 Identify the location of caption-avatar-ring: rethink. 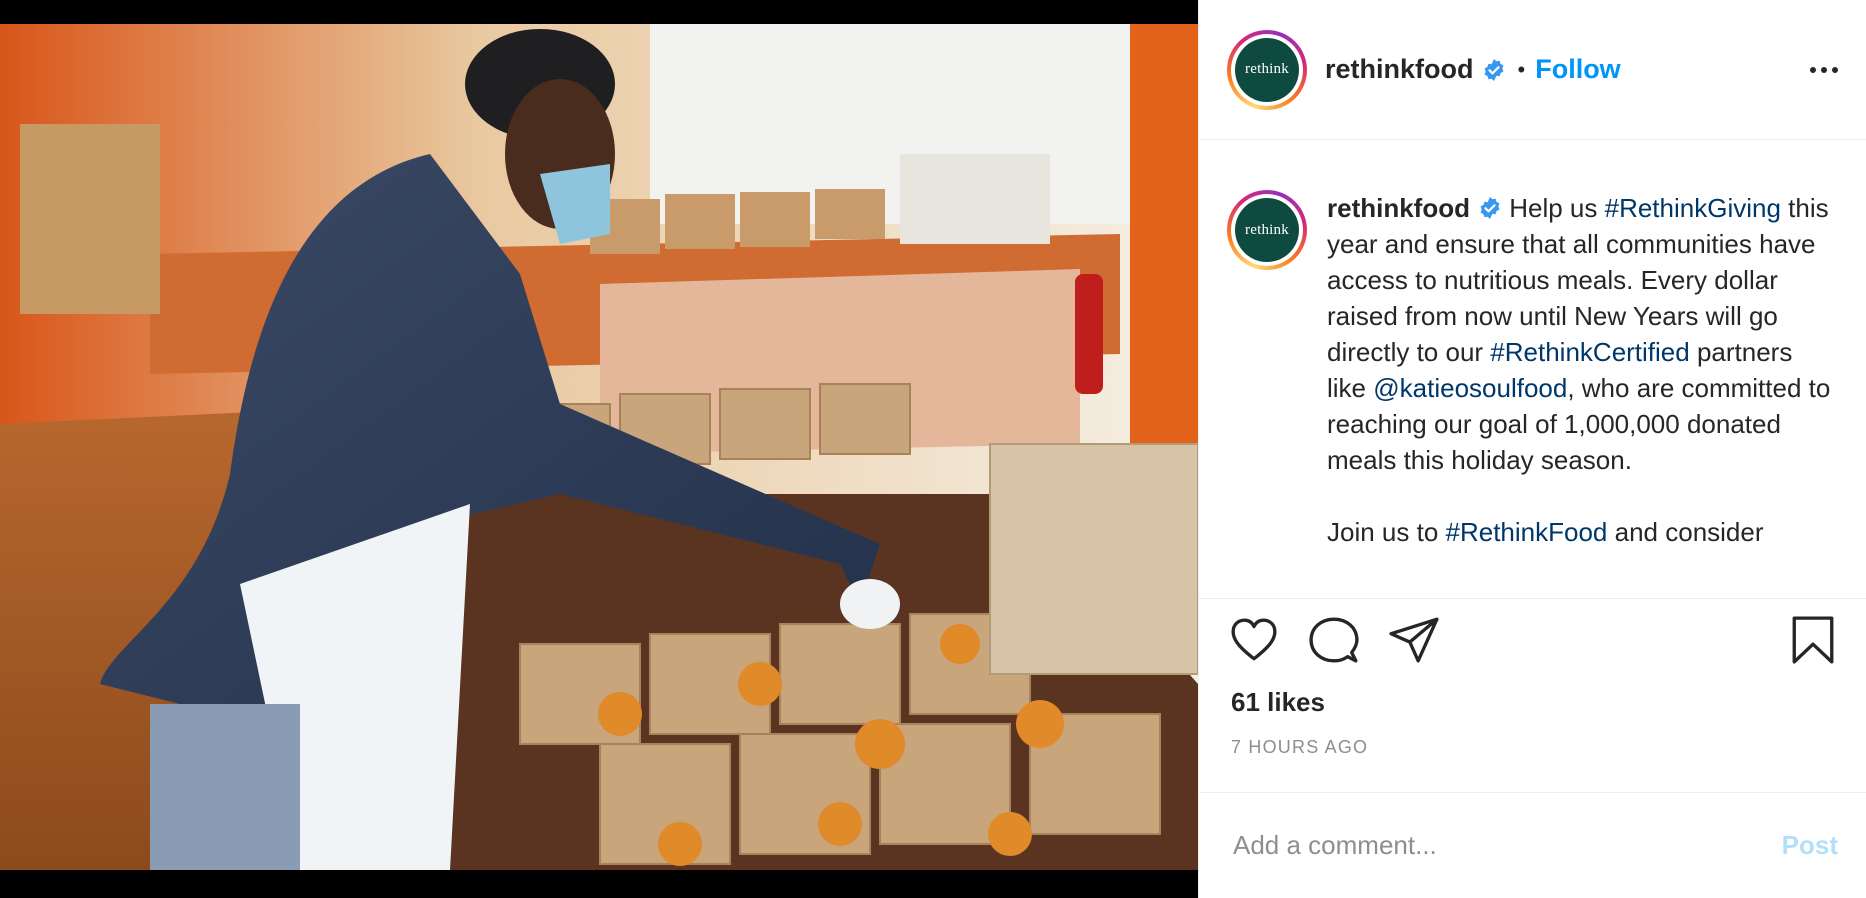
(1267, 230).